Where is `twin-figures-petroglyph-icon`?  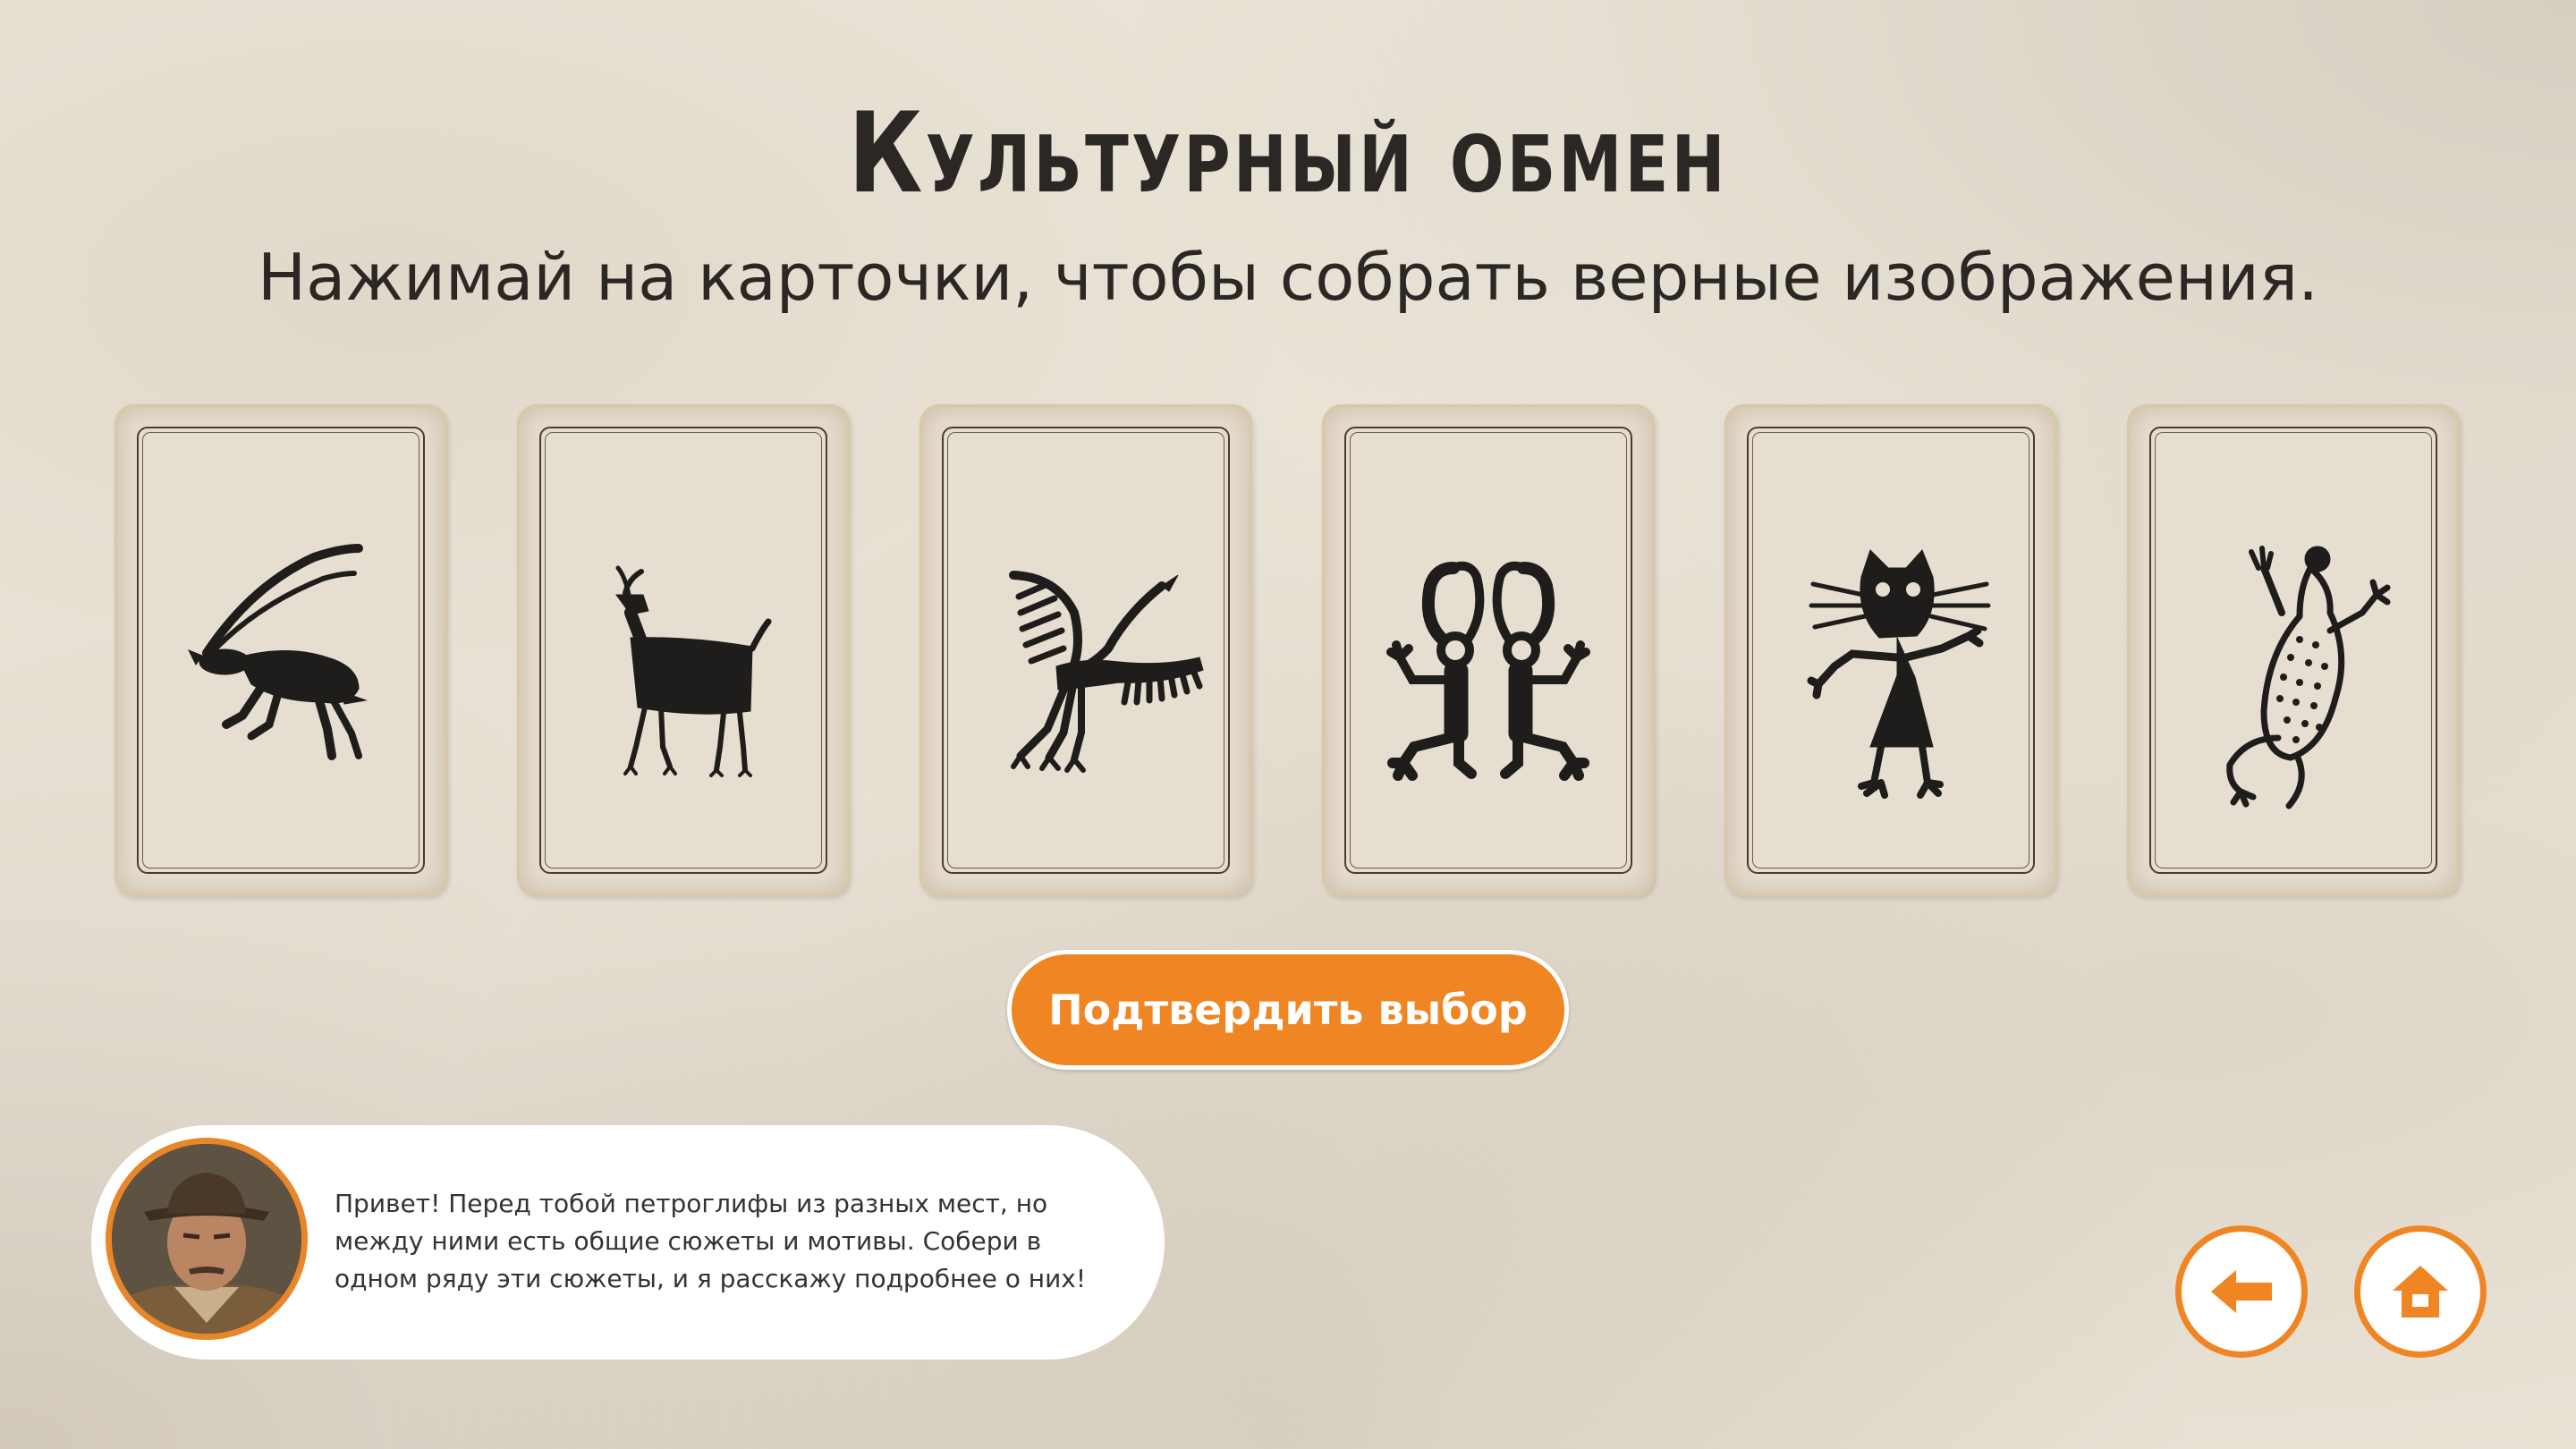
twin-figures-petroglyph-icon is located at coordinates (1488, 671).